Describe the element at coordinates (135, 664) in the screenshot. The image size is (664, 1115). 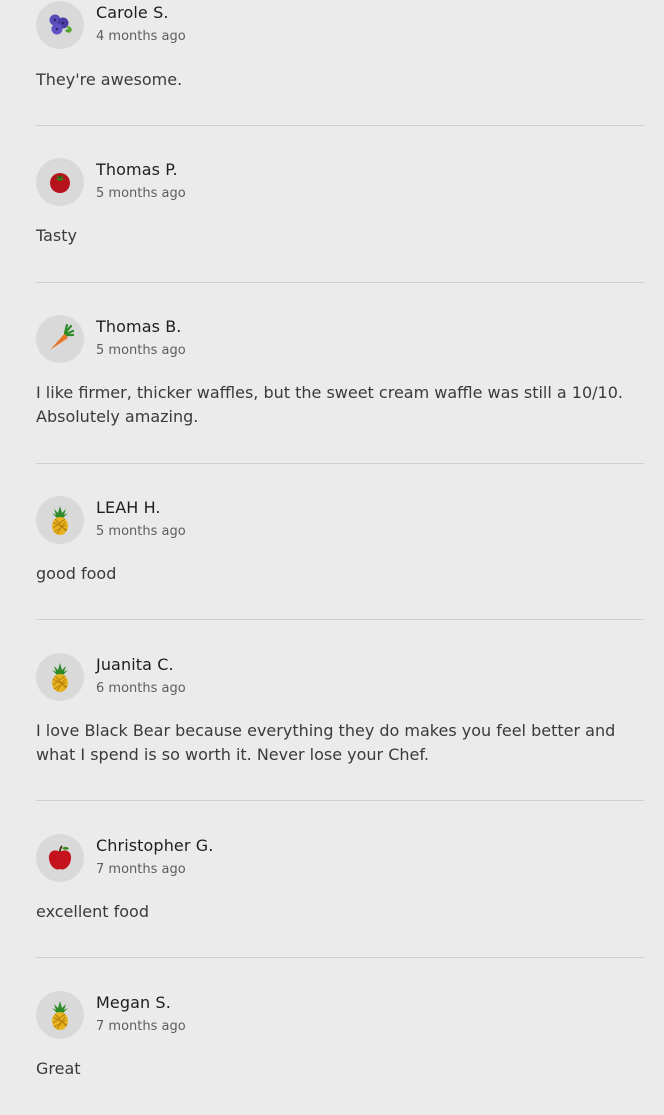
I see `reviewer-name: Juanita C.` at that location.